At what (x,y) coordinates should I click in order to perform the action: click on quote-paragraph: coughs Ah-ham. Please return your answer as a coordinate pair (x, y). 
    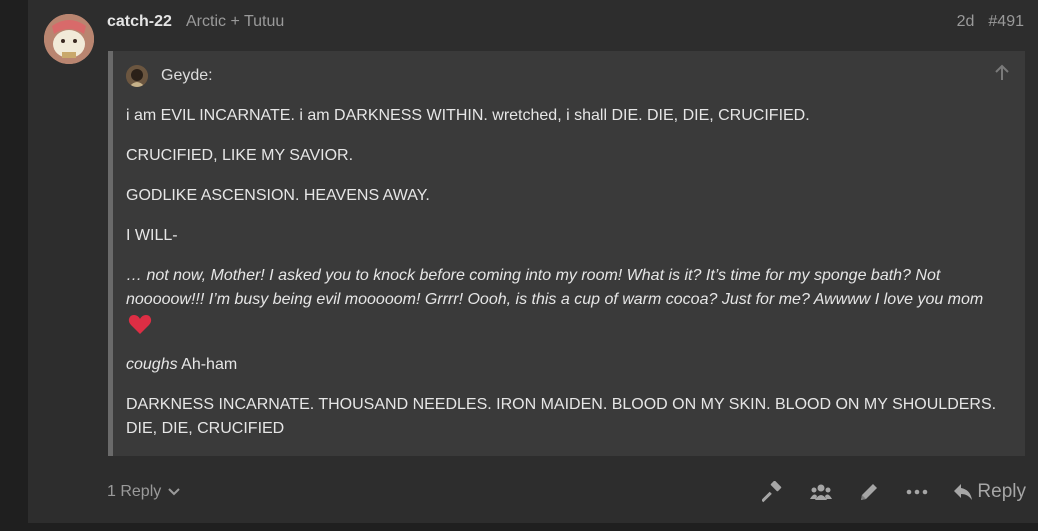
    Looking at the image, I should click on (566, 365).